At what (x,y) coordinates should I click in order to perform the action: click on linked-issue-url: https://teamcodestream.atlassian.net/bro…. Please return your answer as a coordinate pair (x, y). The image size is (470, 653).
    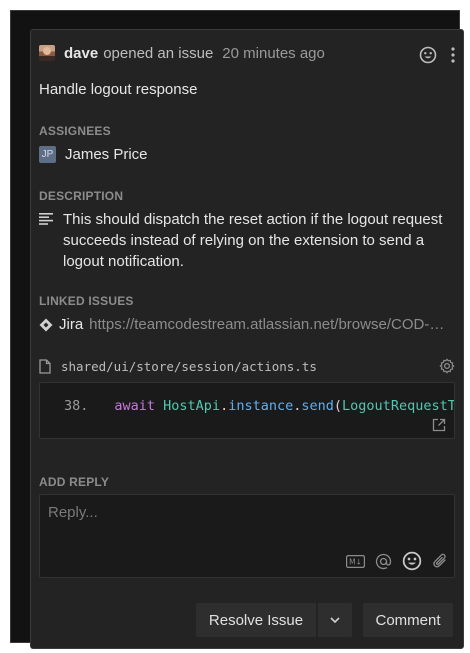
    Looking at the image, I should click on (266, 324).